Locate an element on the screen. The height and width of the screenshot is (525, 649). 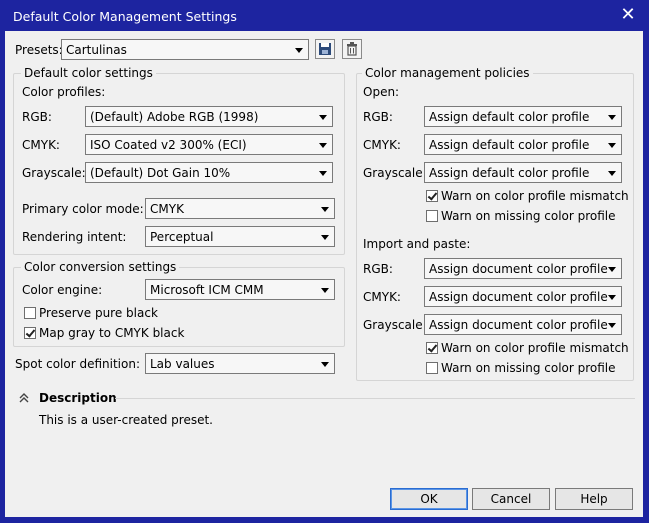
cmyk-profile-value: ISO Coated v2 300% (ECI) is located at coordinates (168, 145).